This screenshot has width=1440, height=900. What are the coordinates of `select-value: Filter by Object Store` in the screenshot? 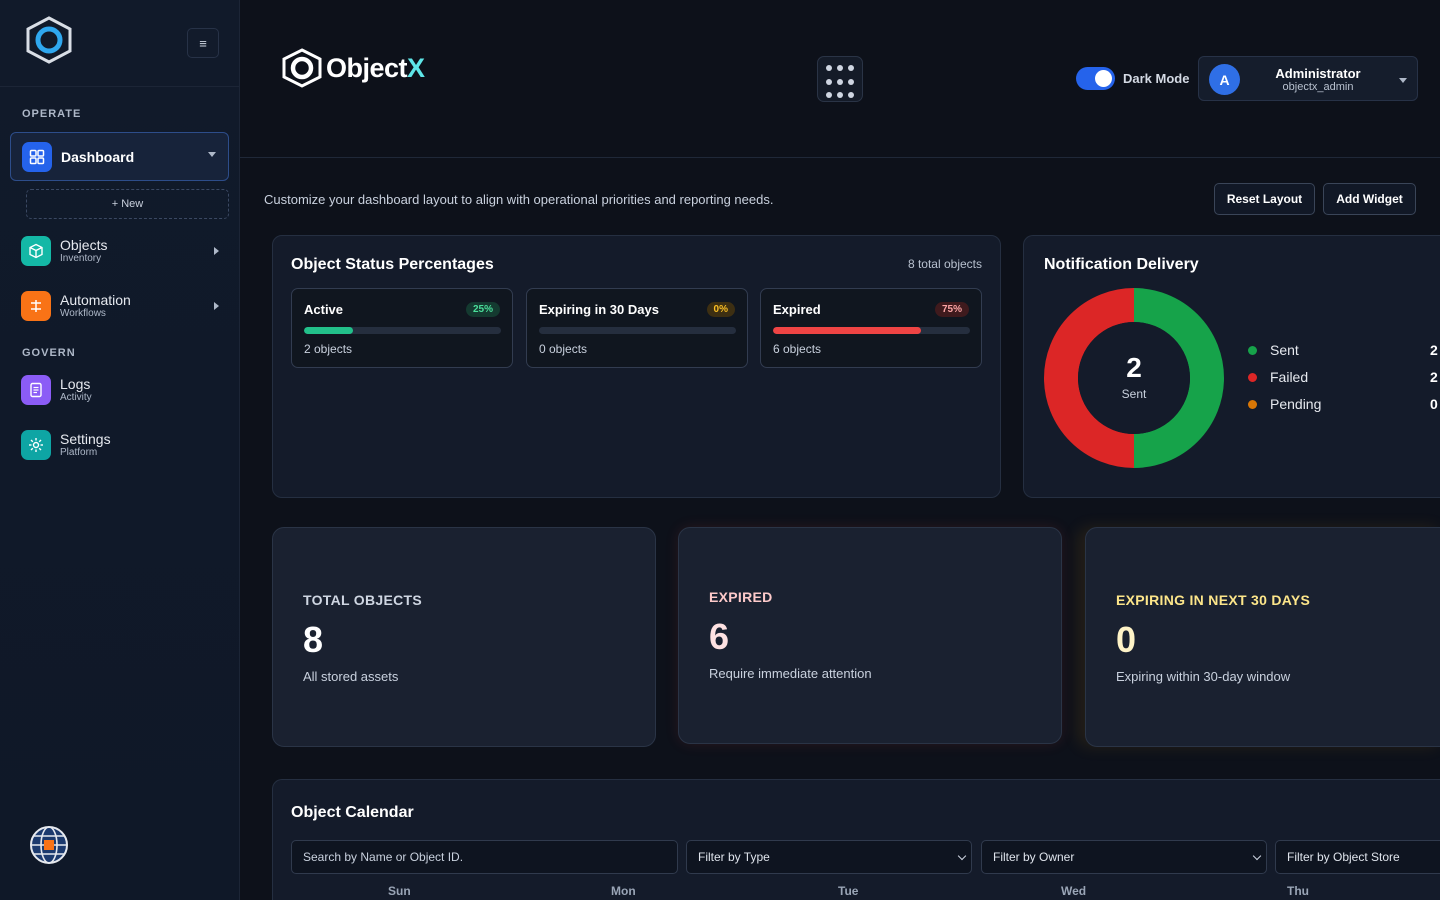 It's located at (1343, 857).